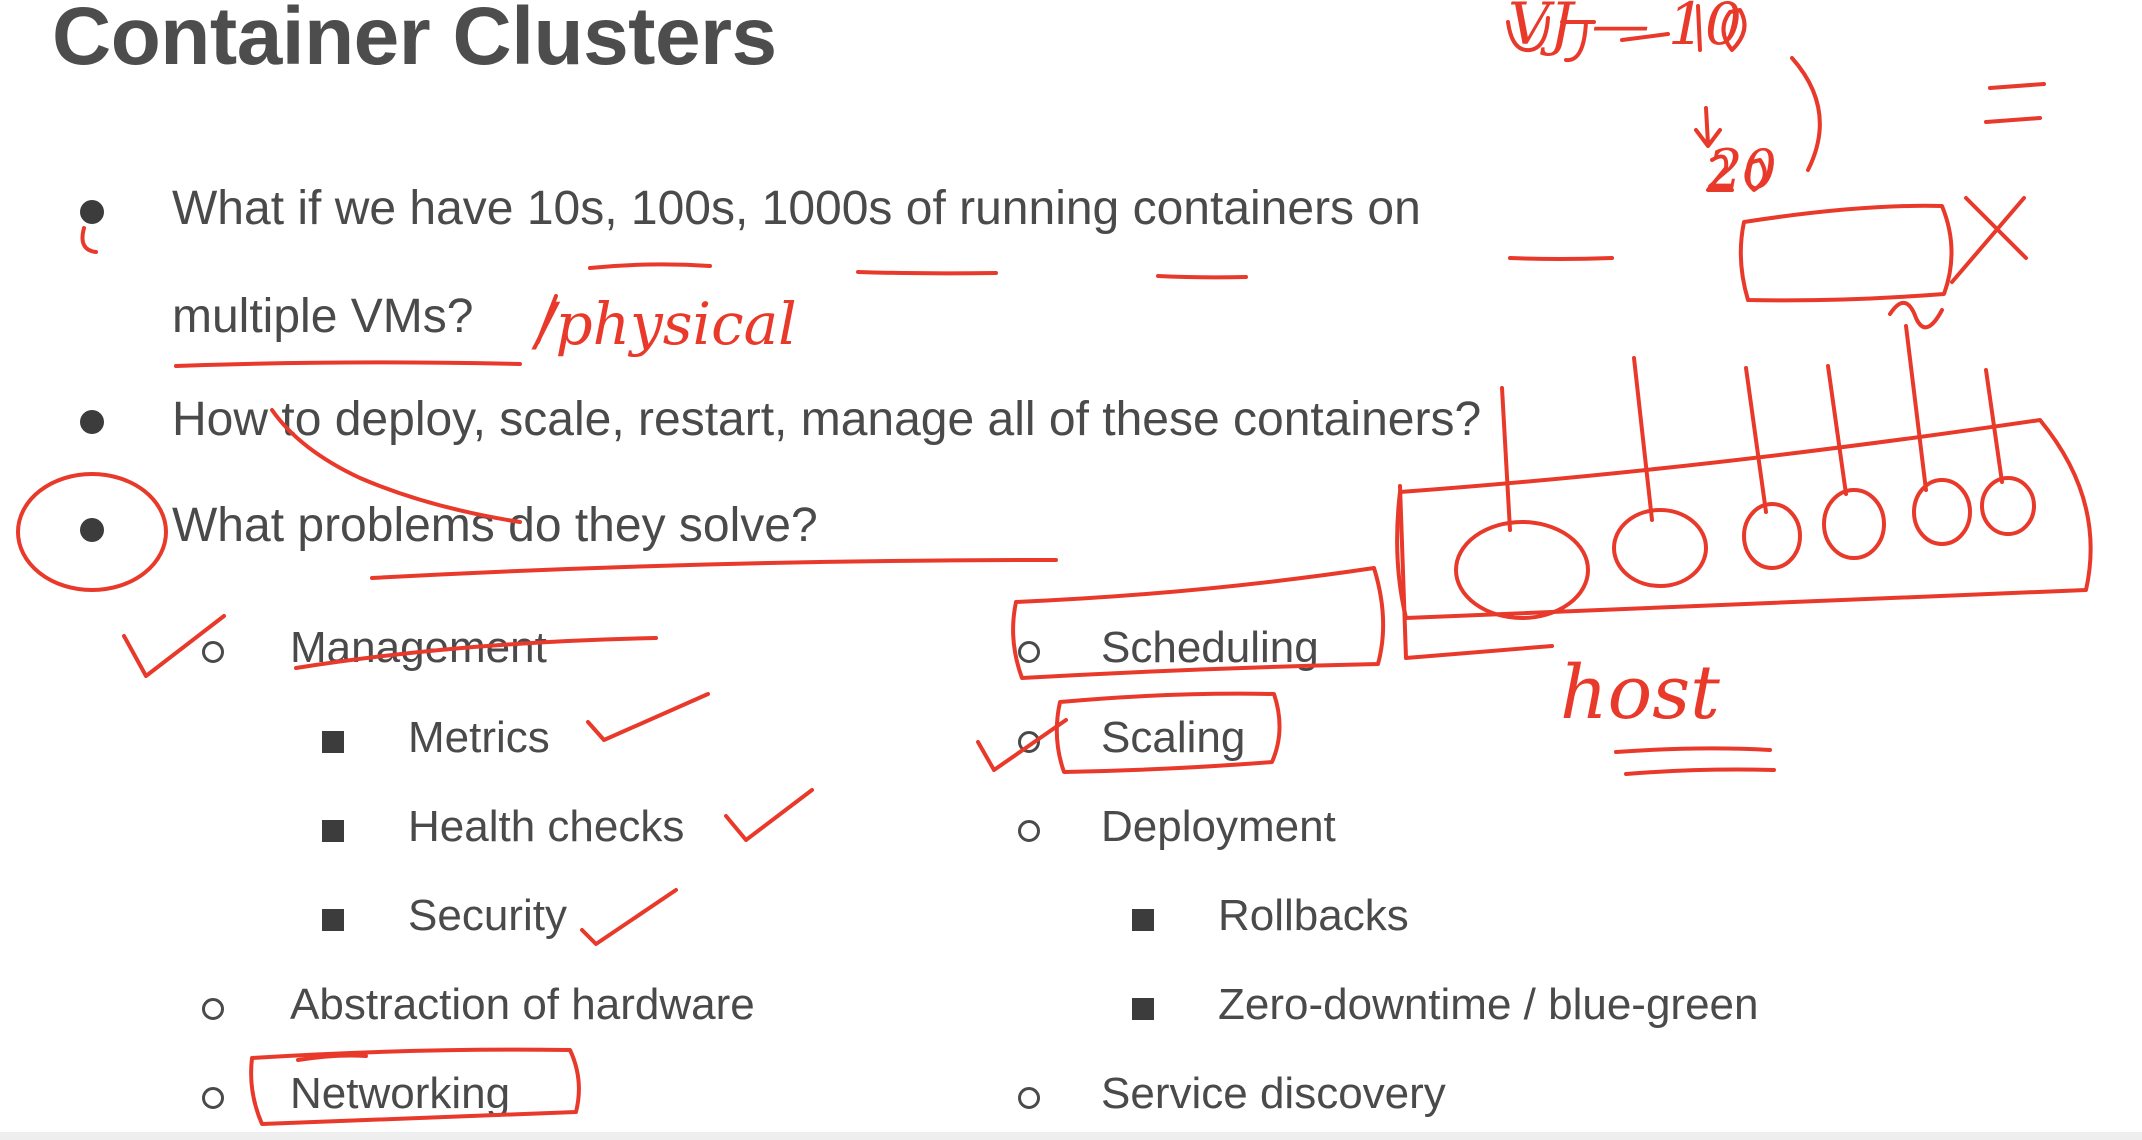  What do you see at coordinates (2015, 103) in the screenshot?
I see `ink-note-equals` at bounding box center [2015, 103].